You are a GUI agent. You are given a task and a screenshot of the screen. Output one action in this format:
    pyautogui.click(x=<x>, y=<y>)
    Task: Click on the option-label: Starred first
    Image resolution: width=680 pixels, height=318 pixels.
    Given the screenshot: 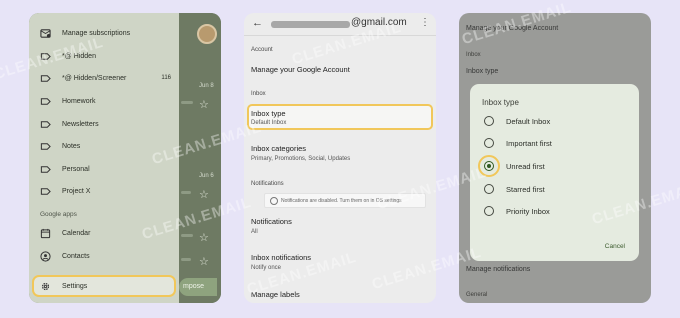 What is the action you would take?
    pyautogui.click(x=525, y=189)
    